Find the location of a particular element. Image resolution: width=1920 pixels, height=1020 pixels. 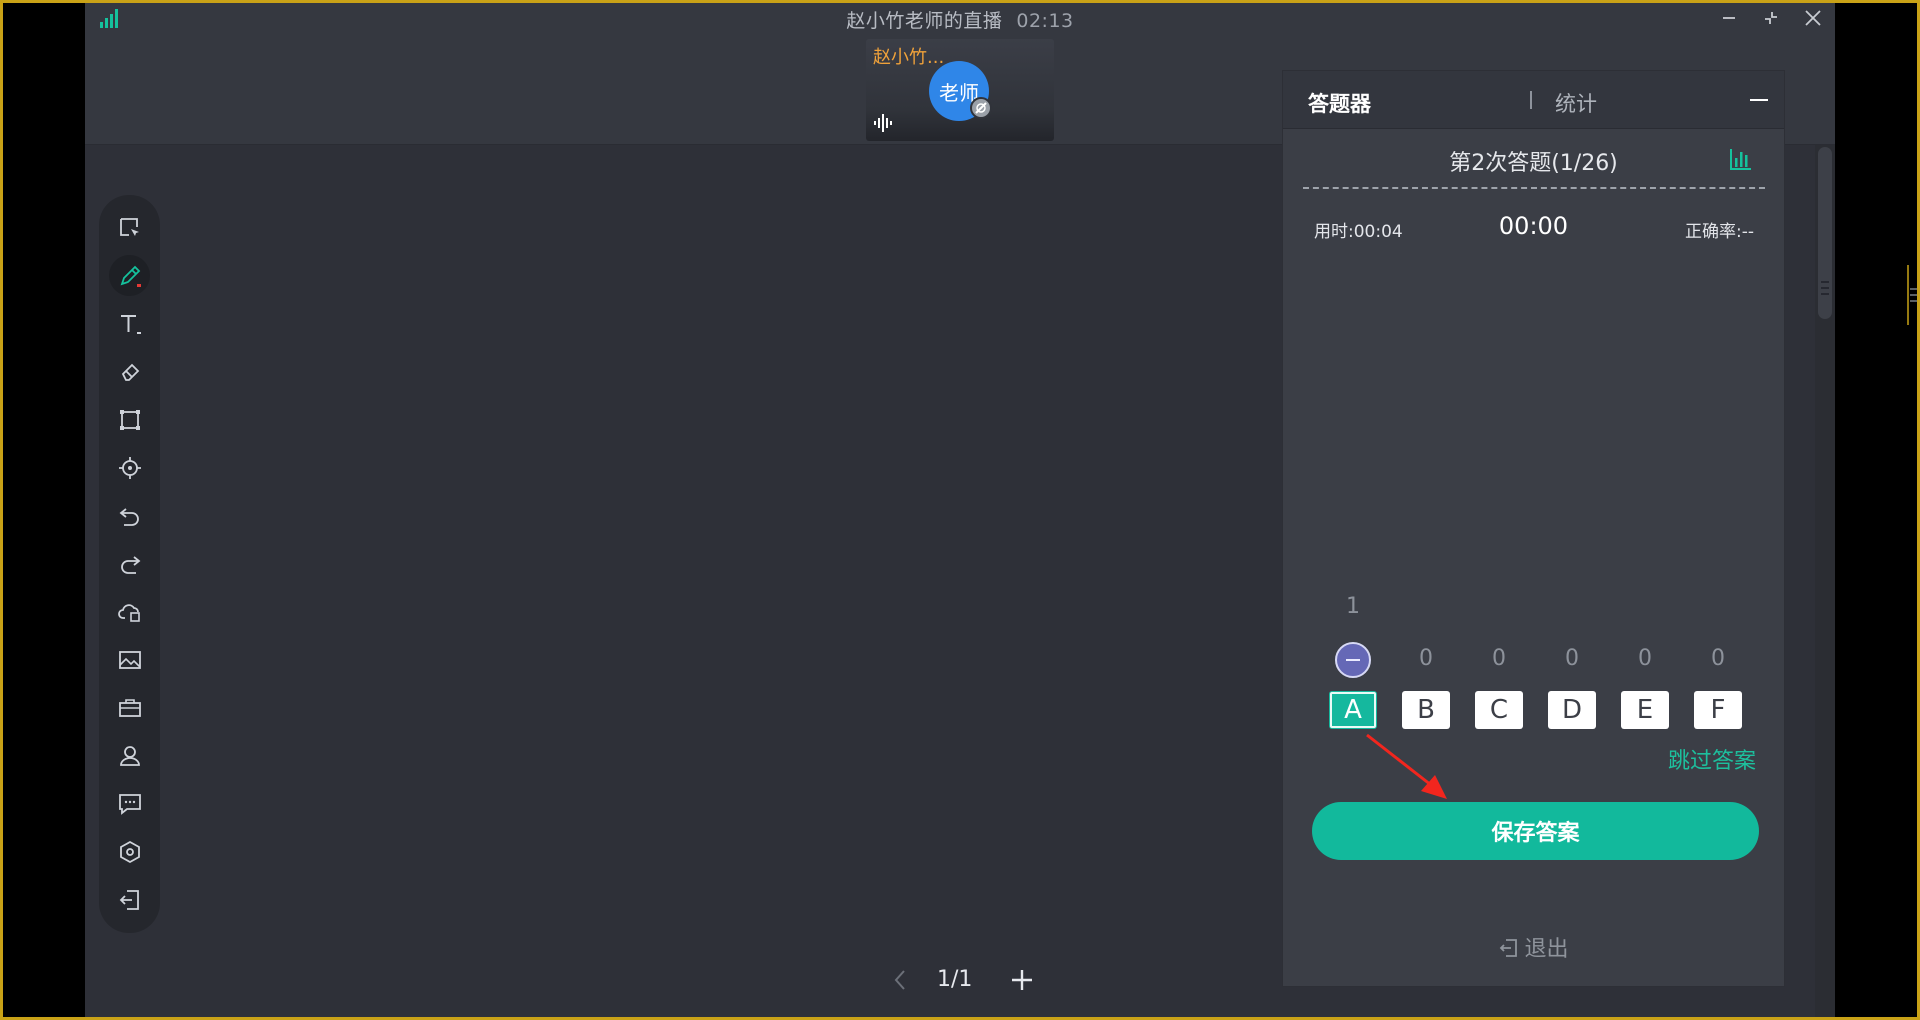

vertical-scrollbar is located at coordinates (1825, 582).